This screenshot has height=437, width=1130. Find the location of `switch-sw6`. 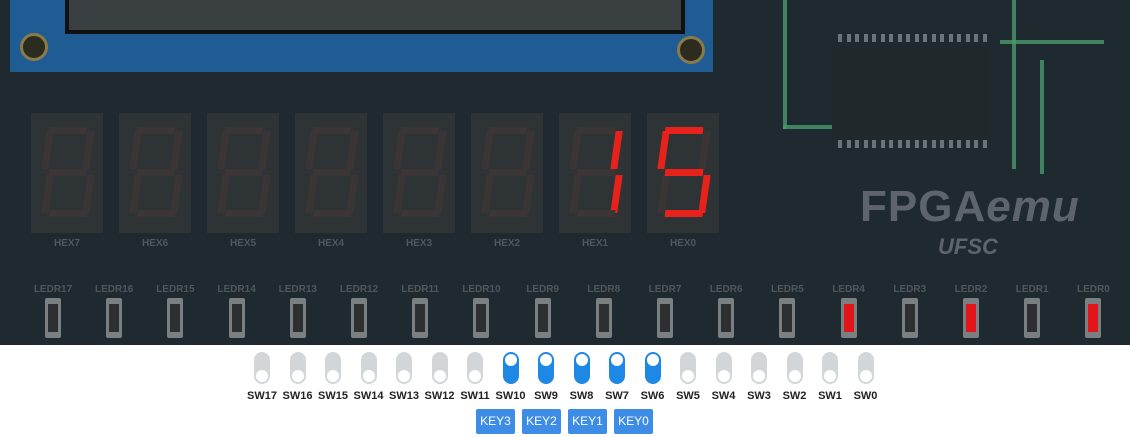

switch-sw6 is located at coordinates (652, 368).